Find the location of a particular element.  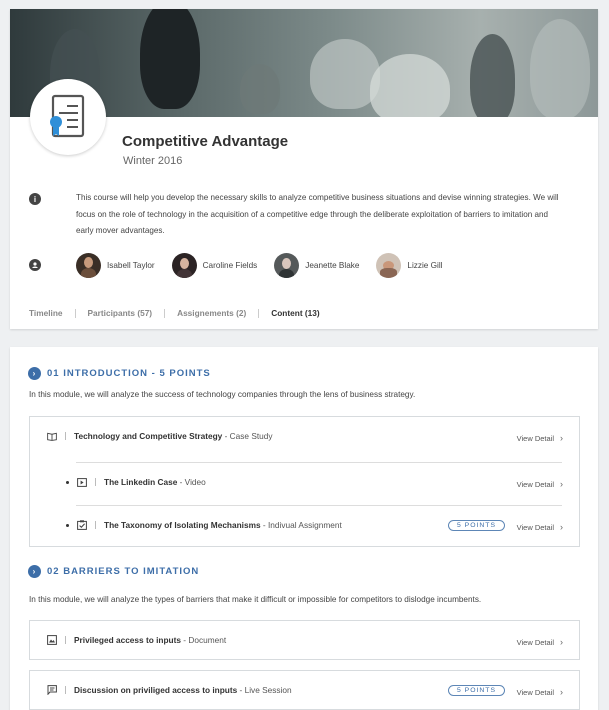

video-icon is located at coordinates (82, 482).